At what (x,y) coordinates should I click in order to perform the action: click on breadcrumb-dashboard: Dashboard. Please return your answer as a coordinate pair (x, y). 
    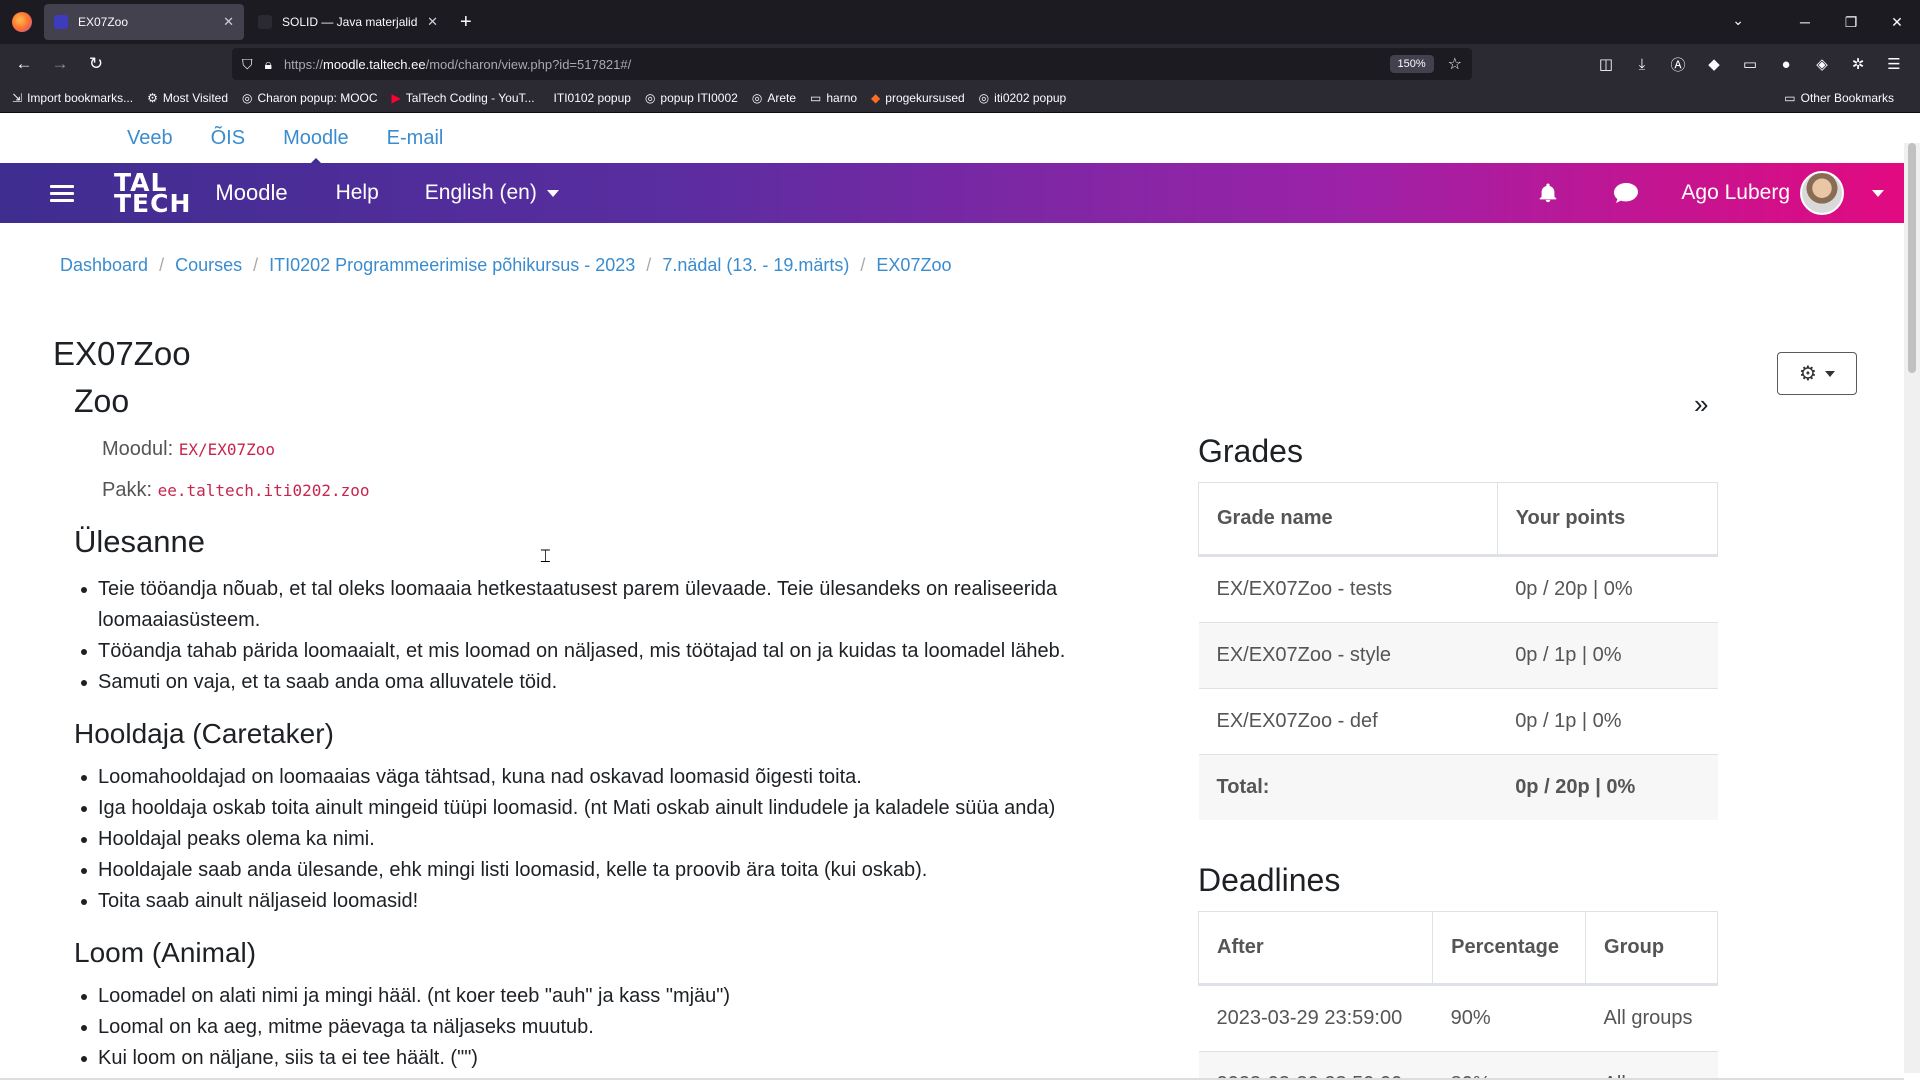
    Looking at the image, I should click on (104, 265).